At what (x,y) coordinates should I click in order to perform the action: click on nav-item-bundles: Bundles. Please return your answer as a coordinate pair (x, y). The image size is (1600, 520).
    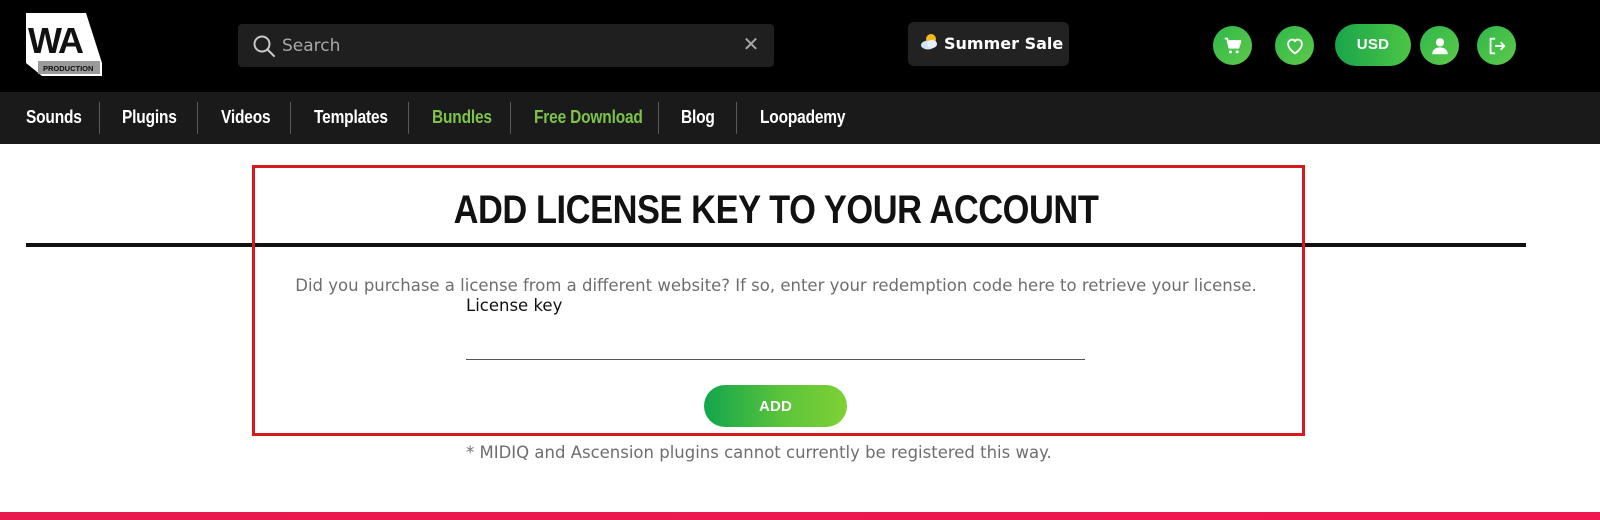
    Looking at the image, I should click on (462, 118).